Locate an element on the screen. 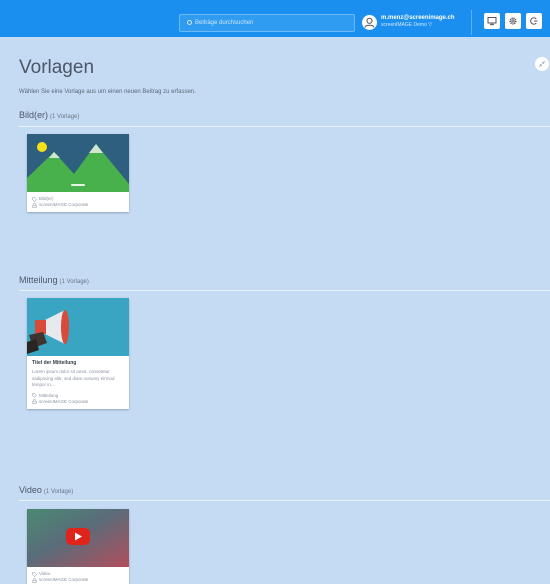 The height and width of the screenshot is (584, 550). section-title: Video is located at coordinates (30, 490).